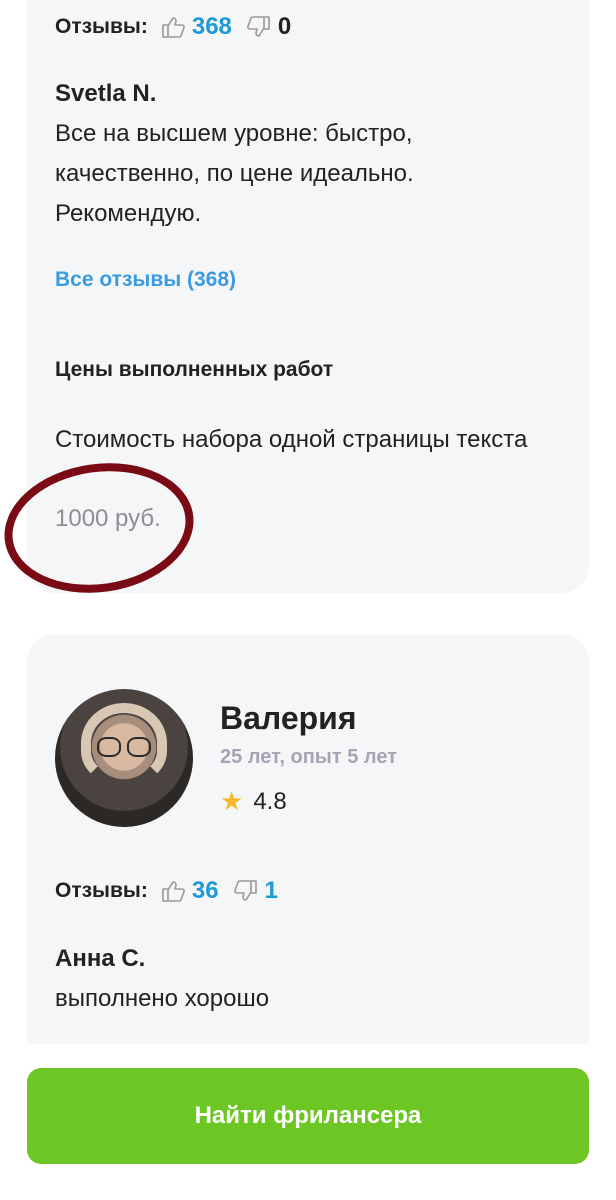 This screenshot has width=616, height=1200. What do you see at coordinates (124, 758) in the screenshot?
I see `avatar` at bounding box center [124, 758].